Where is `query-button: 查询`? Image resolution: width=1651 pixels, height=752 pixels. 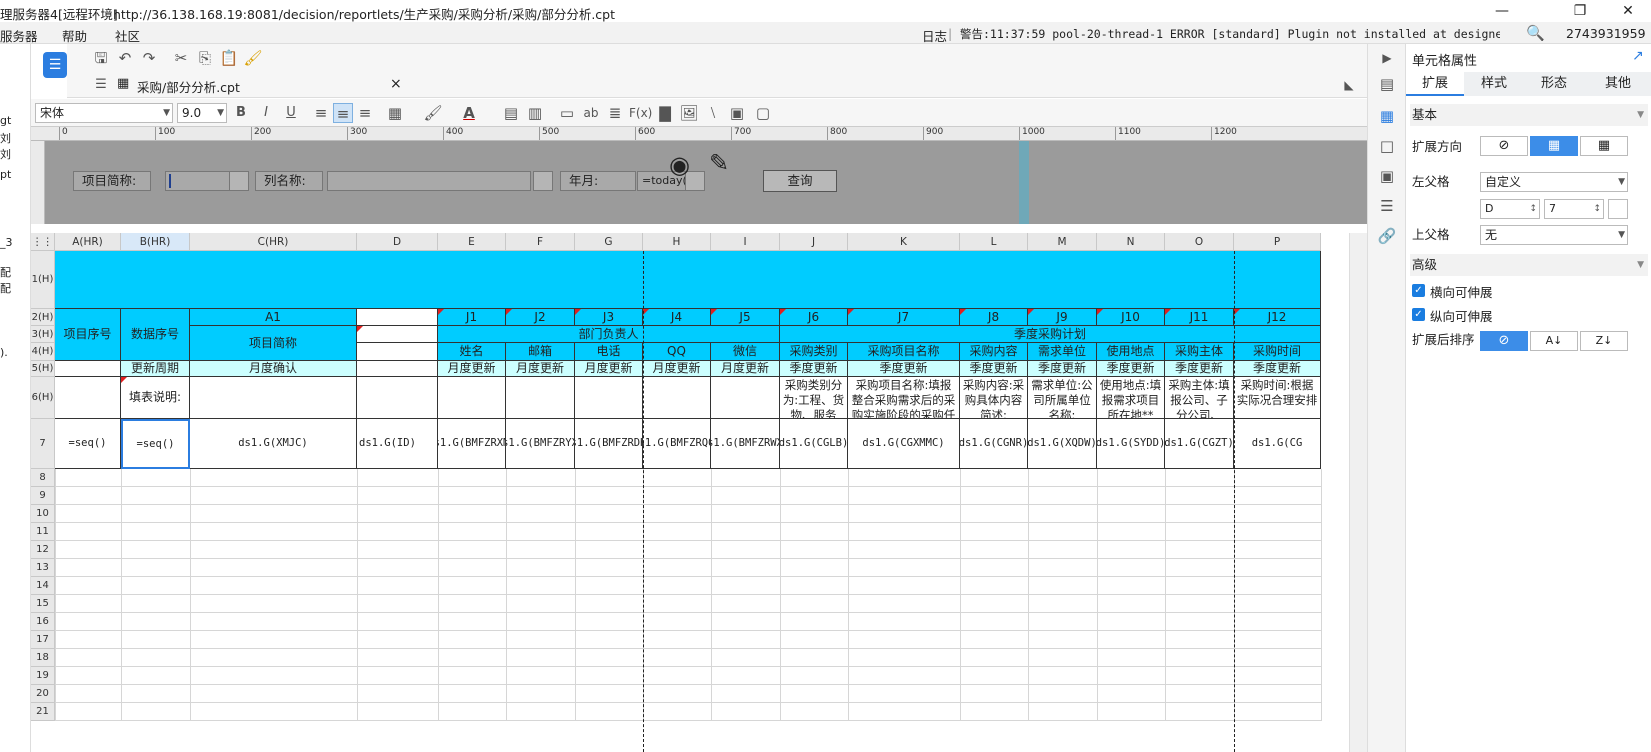
query-button: 查询 is located at coordinates (800, 181).